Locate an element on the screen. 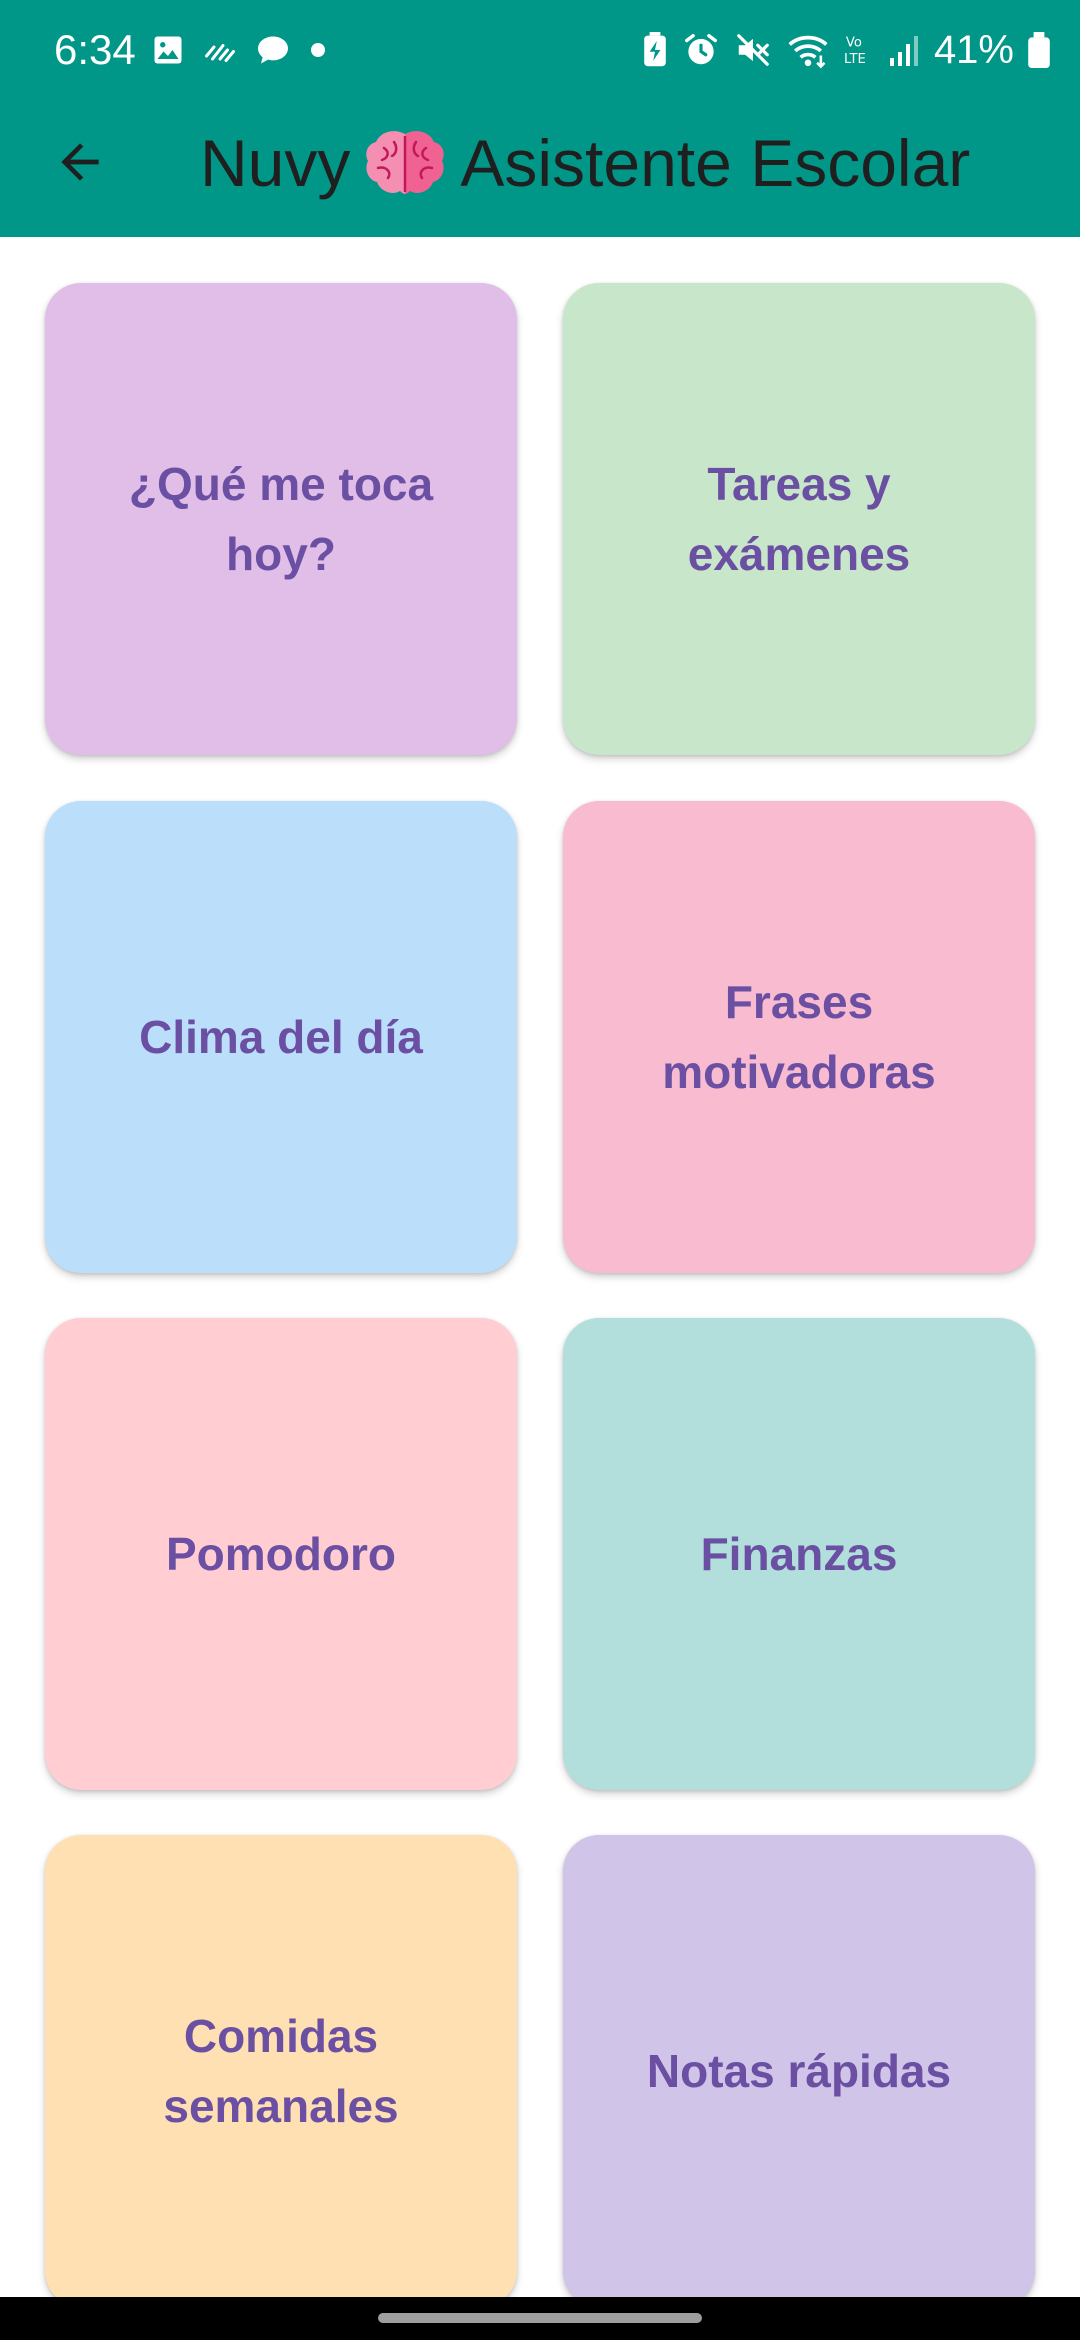 The image size is (1080, 2340). brain-icon is located at coordinates (405, 163).